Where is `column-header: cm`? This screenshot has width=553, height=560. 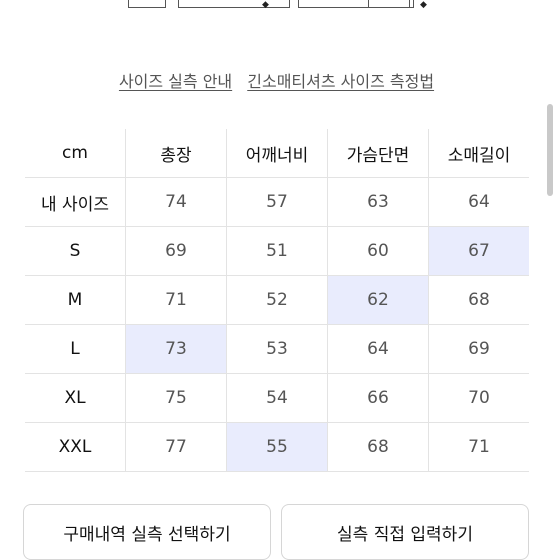
column-header: cm is located at coordinates (75, 153).